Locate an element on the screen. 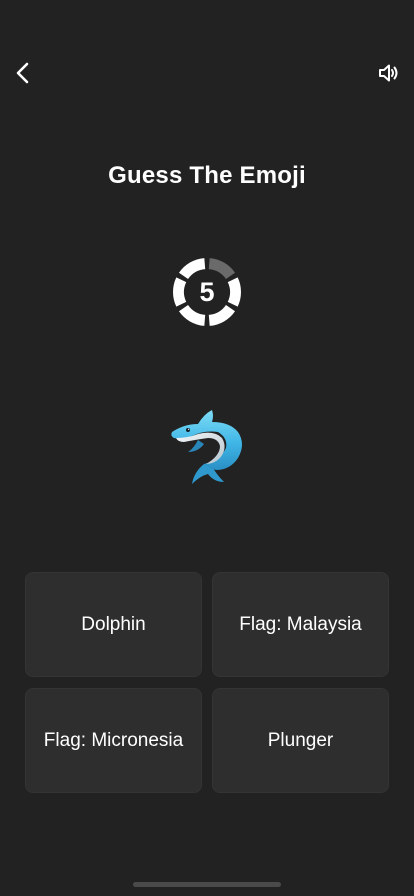 This screenshot has height=896, width=414. option-button-dolphin: Dolphin is located at coordinates (113, 624).